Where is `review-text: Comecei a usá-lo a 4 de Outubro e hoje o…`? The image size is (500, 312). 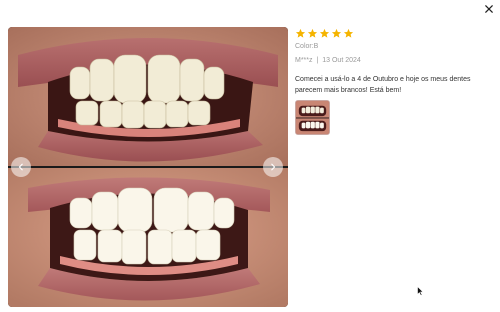
review-text: Comecei a usá-lo a 4 de Outubro e hoje o… is located at coordinates (383, 85).